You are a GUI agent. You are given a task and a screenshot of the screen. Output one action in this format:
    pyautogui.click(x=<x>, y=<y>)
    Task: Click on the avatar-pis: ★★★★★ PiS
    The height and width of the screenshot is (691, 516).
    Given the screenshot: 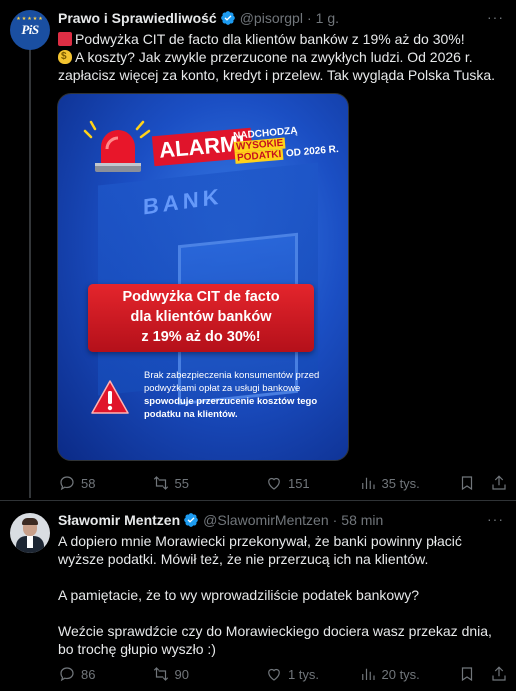 What is the action you would take?
    pyautogui.click(x=30, y=30)
    